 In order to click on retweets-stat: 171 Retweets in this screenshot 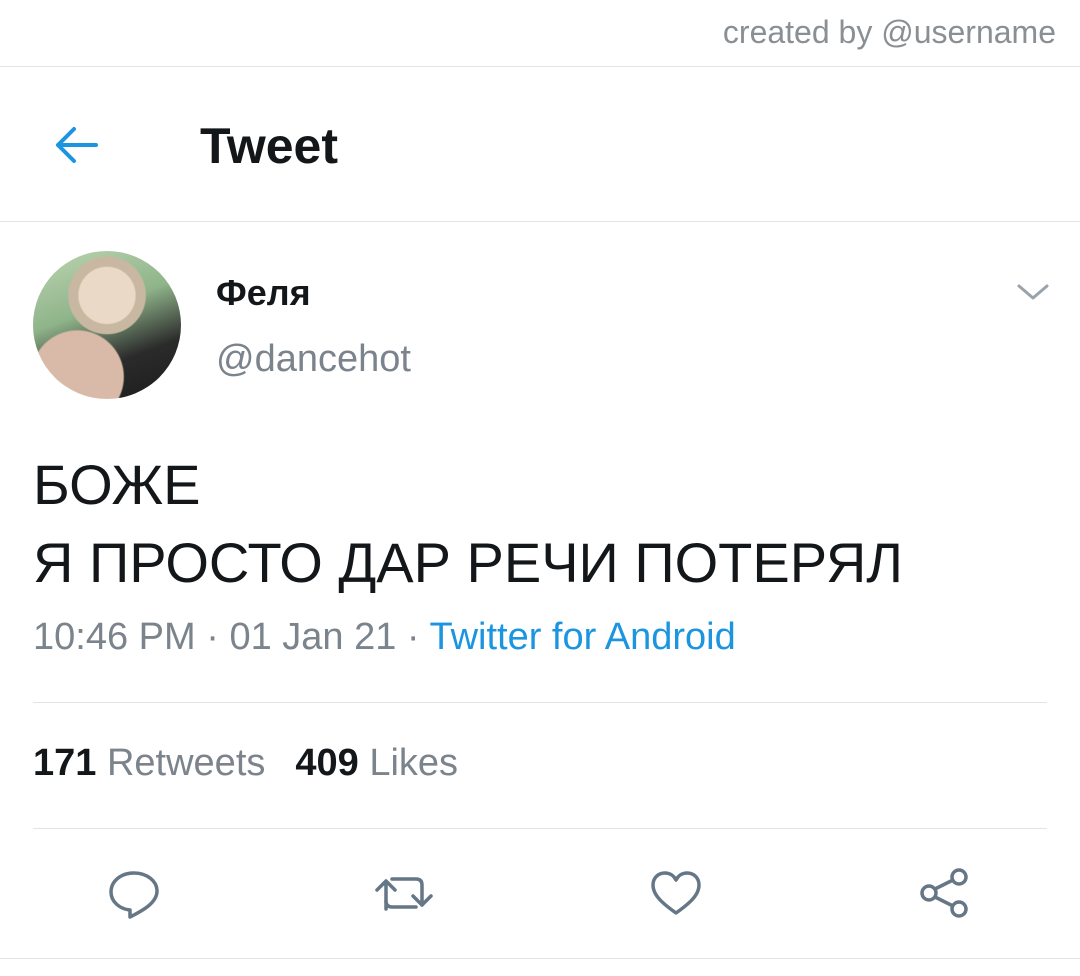, I will do `click(149, 763)`.